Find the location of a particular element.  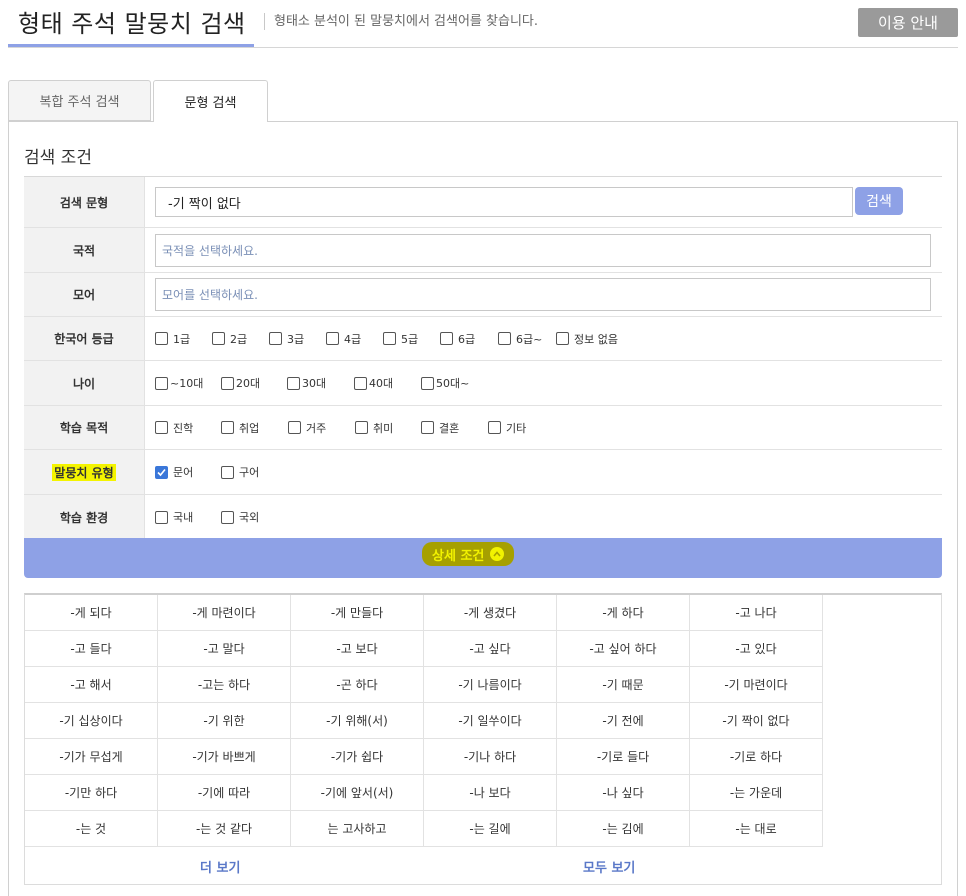

pattern-result-item: -기만 하다 is located at coordinates (91, 793).